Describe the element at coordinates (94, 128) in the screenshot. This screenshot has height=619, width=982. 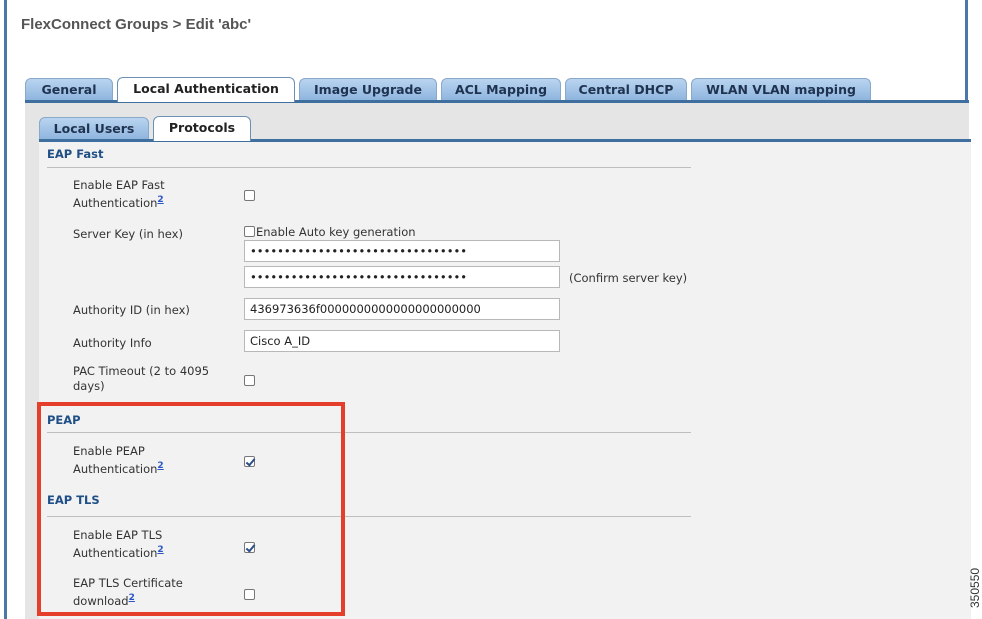
I see `subtab-local-users: Local Users` at that location.